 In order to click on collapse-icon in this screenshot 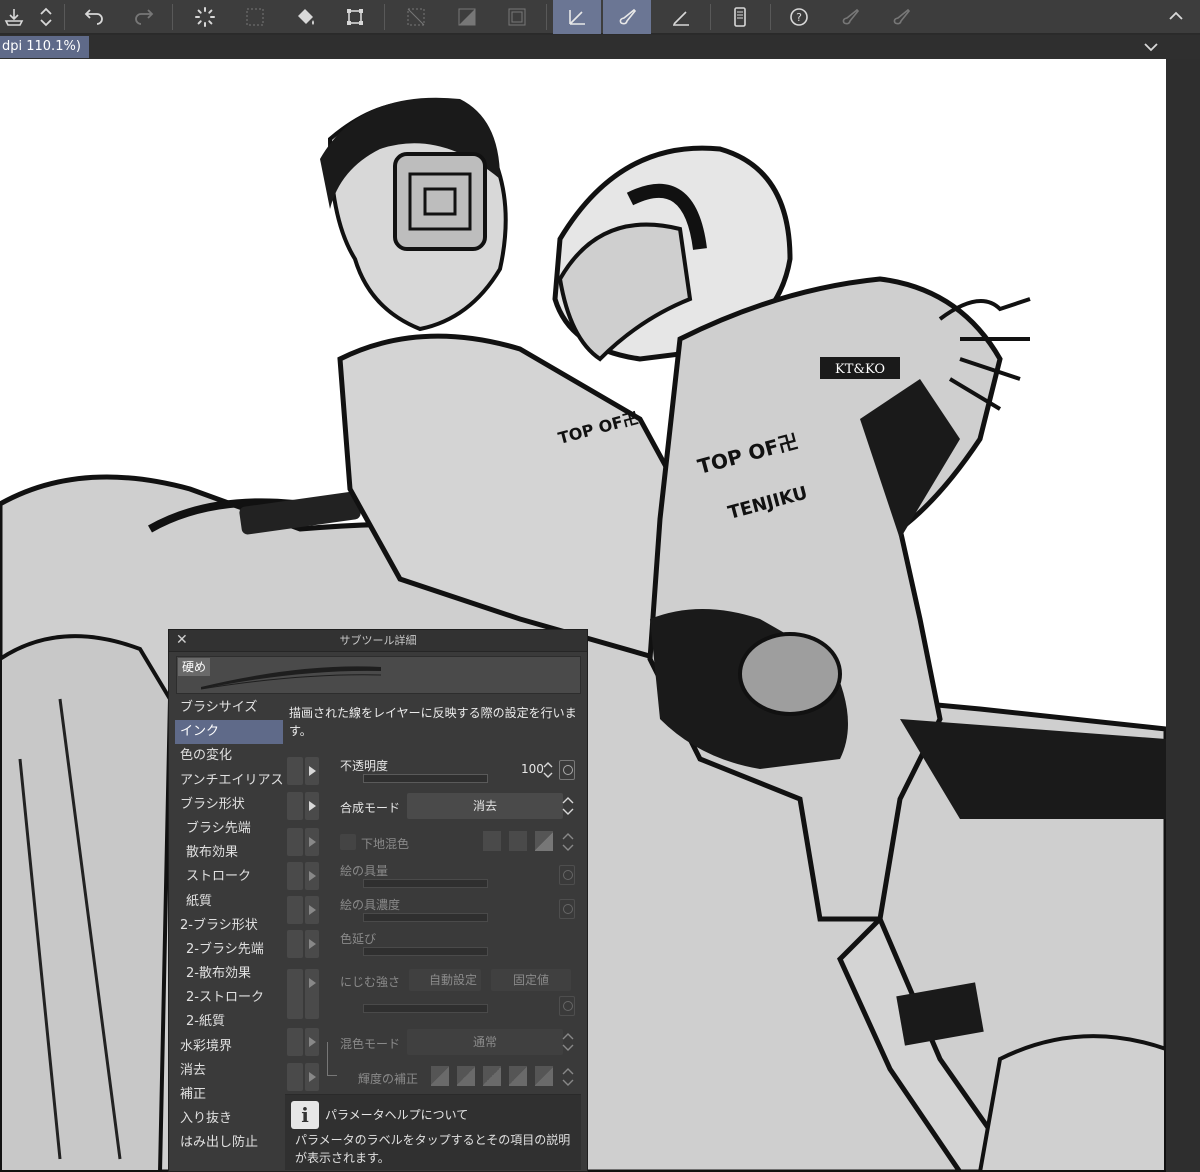, I will do `click(1176, 17)`.